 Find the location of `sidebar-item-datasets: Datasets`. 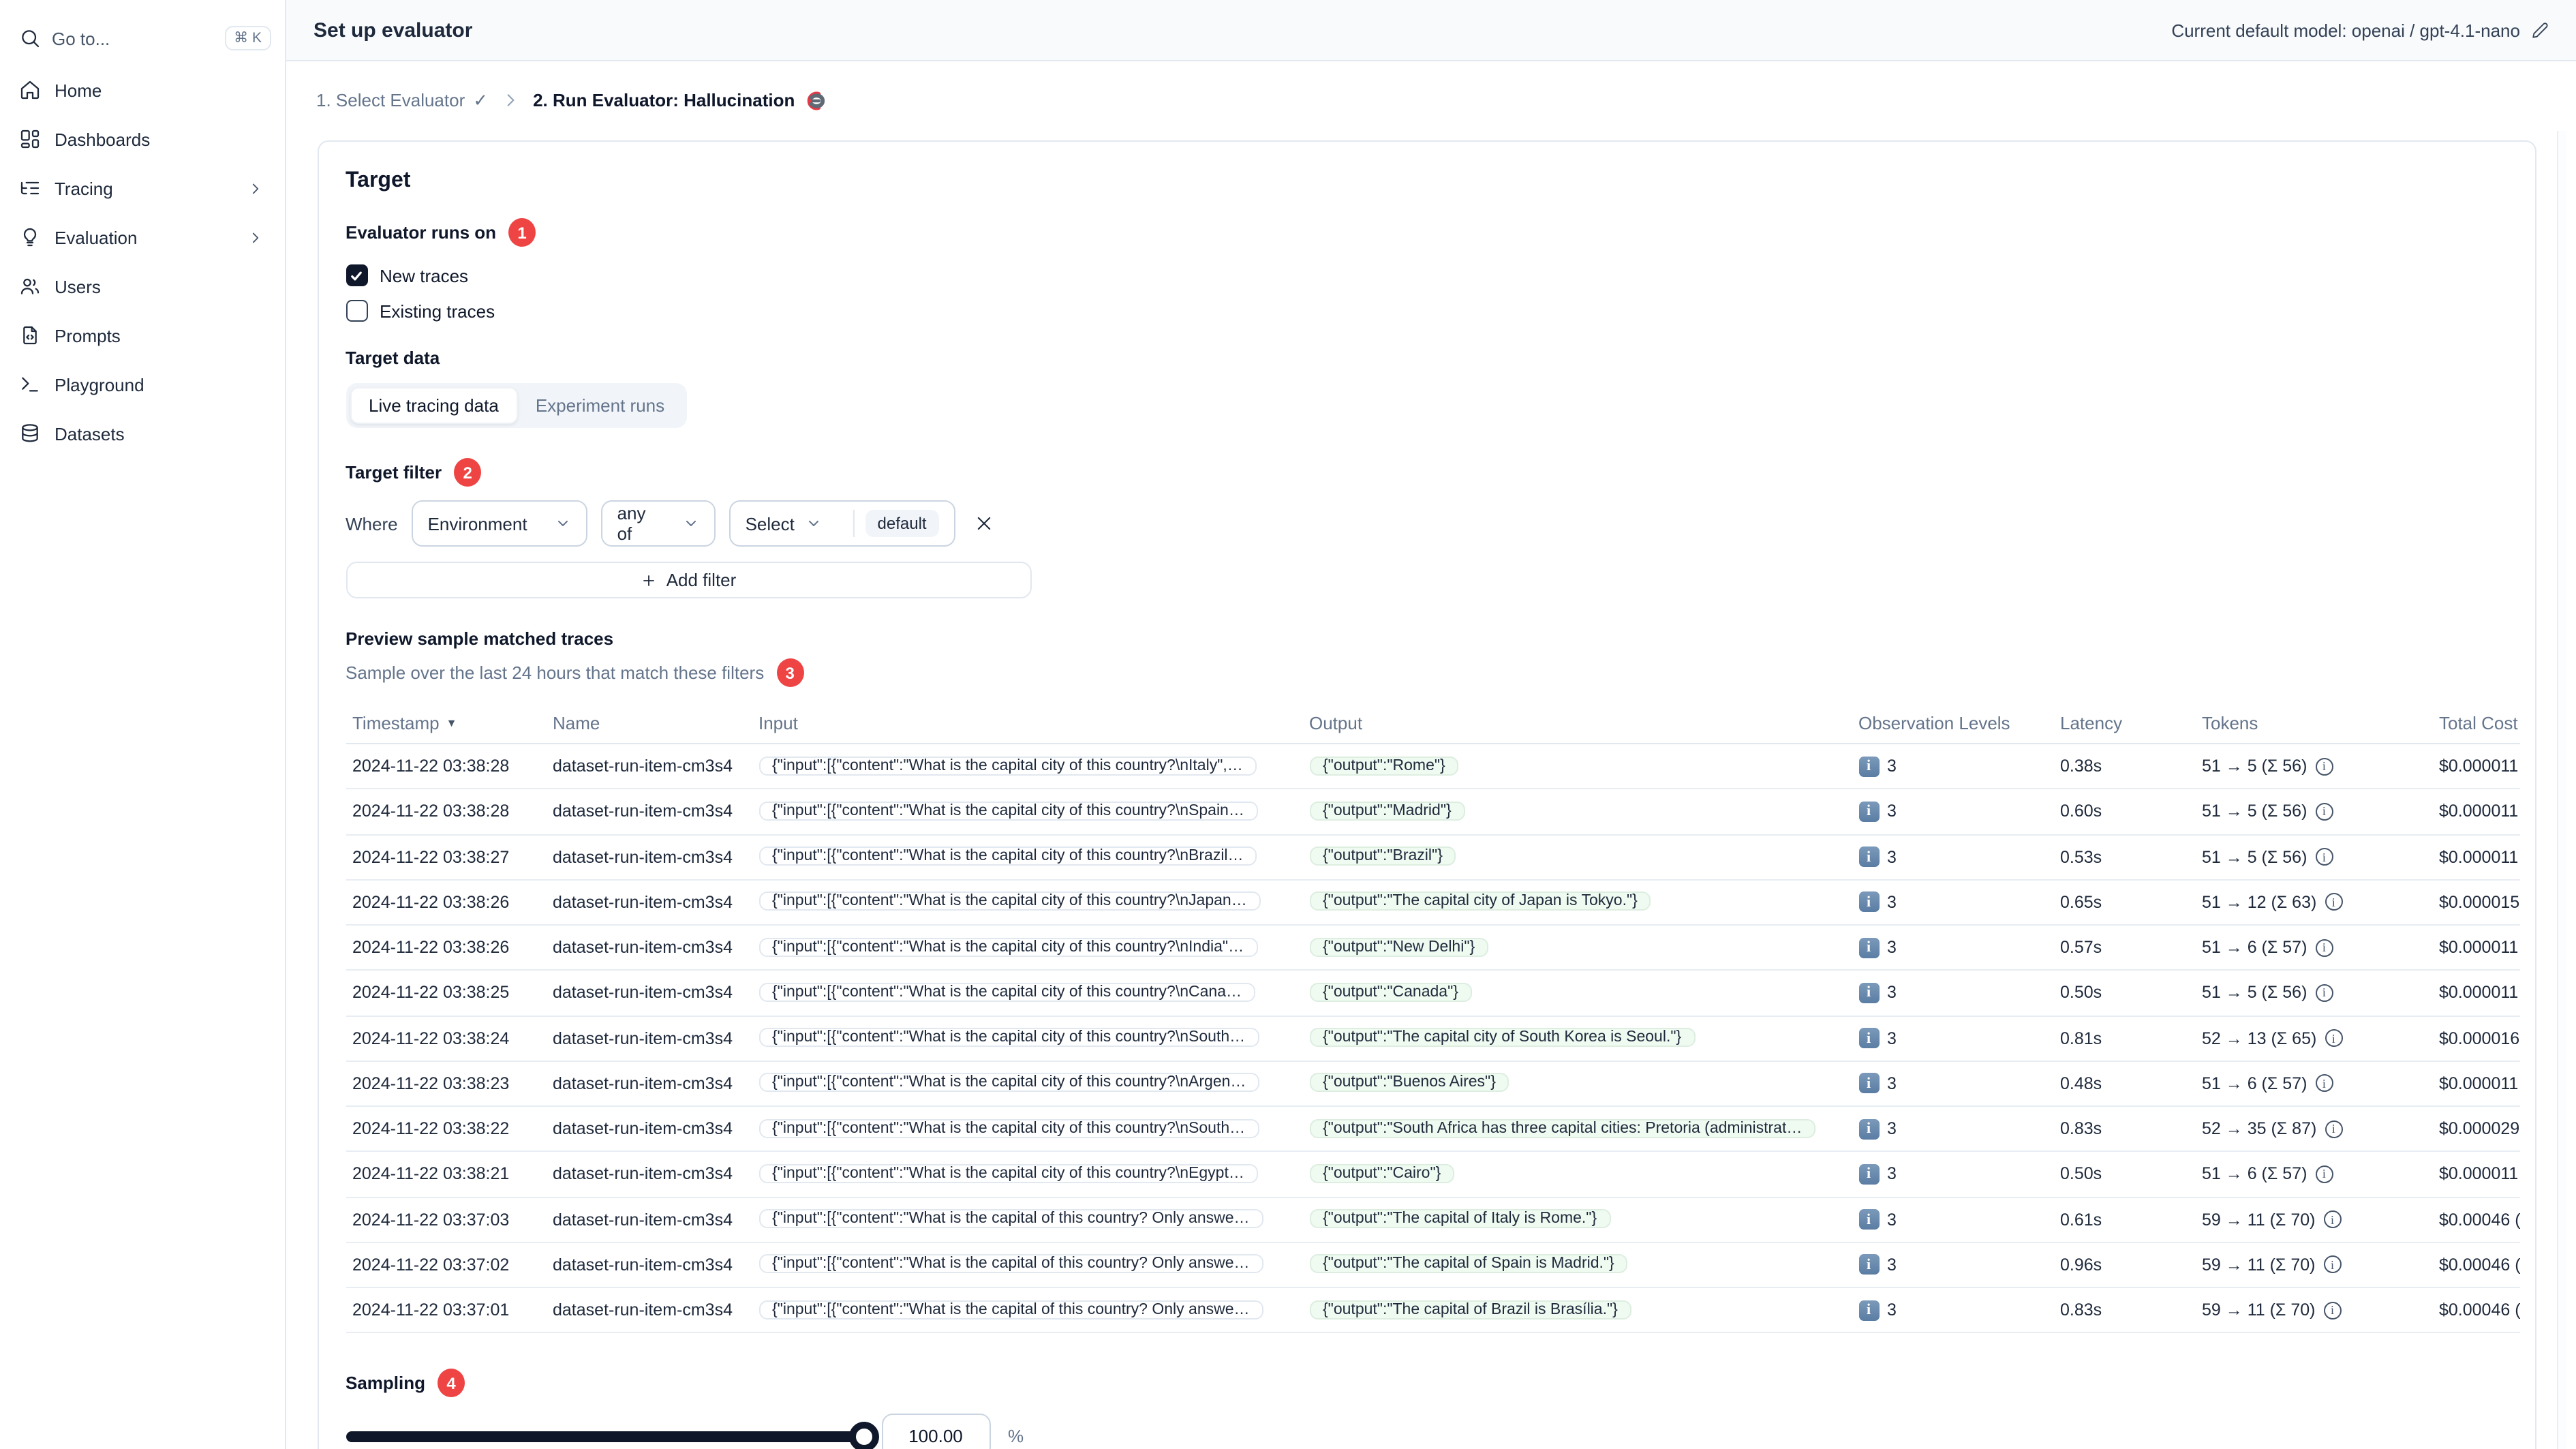

sidebar-item-datasets: Datasets is located at coordinates (142, 434).